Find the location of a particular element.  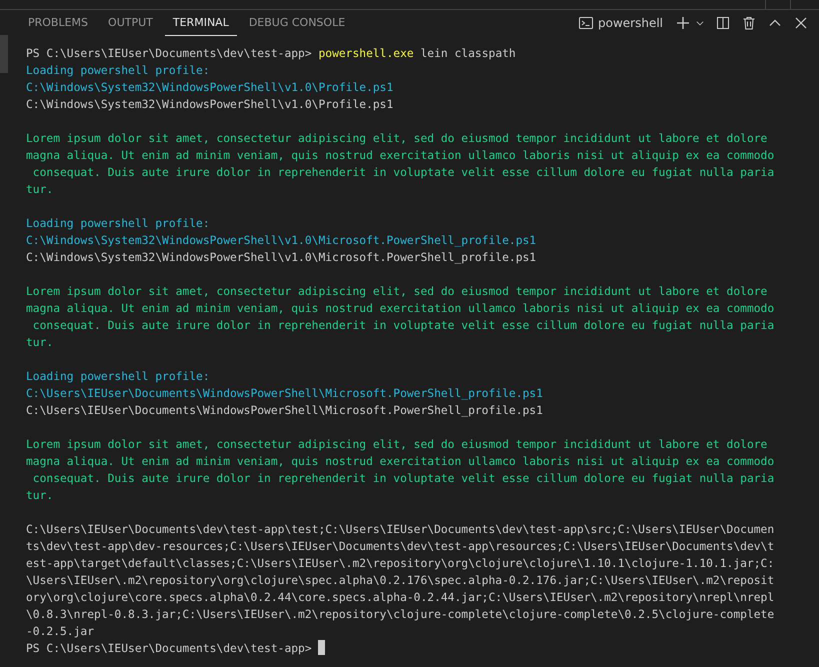

command-arguments: lein classpath is located at coordinates (468, 53).